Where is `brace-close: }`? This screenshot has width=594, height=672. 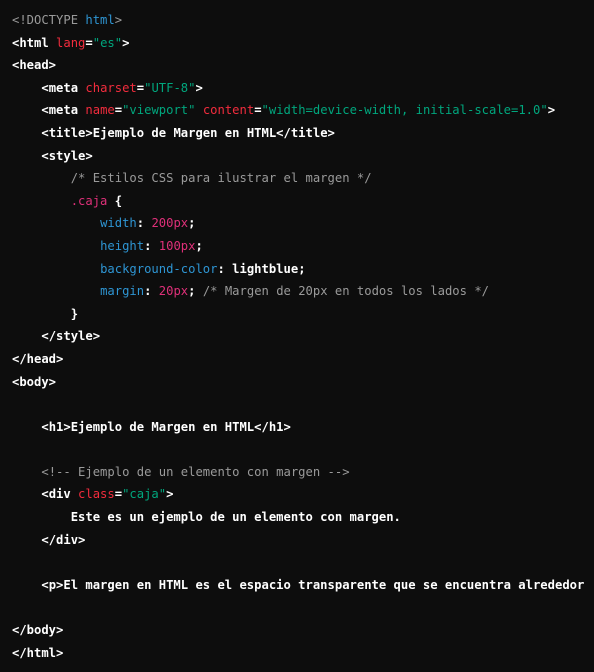
brace-close: } is located at coordinates (74, 313).